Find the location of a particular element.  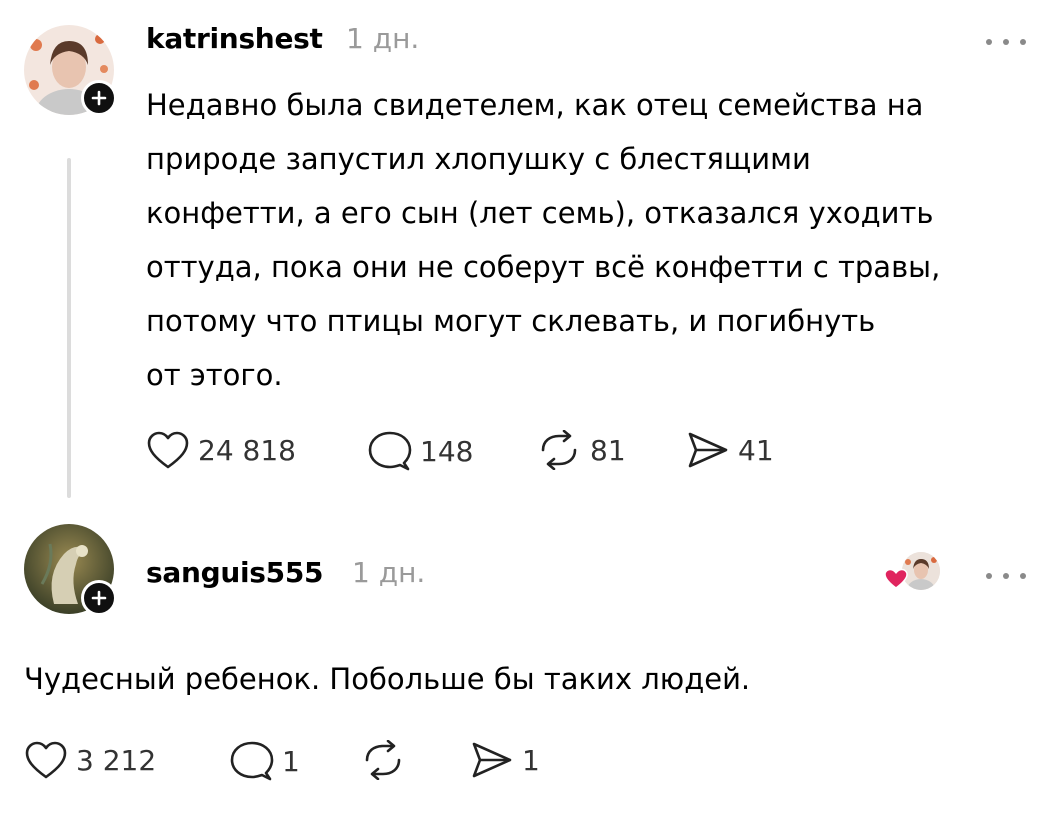

reply-username: sanguis555 is located at coordinates (234, 572).